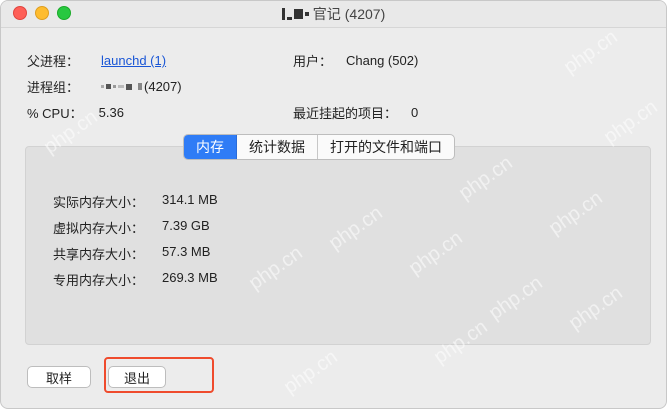 This screenshot has width=669, height=411. Describe the element at coordinates (386, 147) in the screenshot. I see `tab-open-files-ports: 打开的文件和端口` at that location.